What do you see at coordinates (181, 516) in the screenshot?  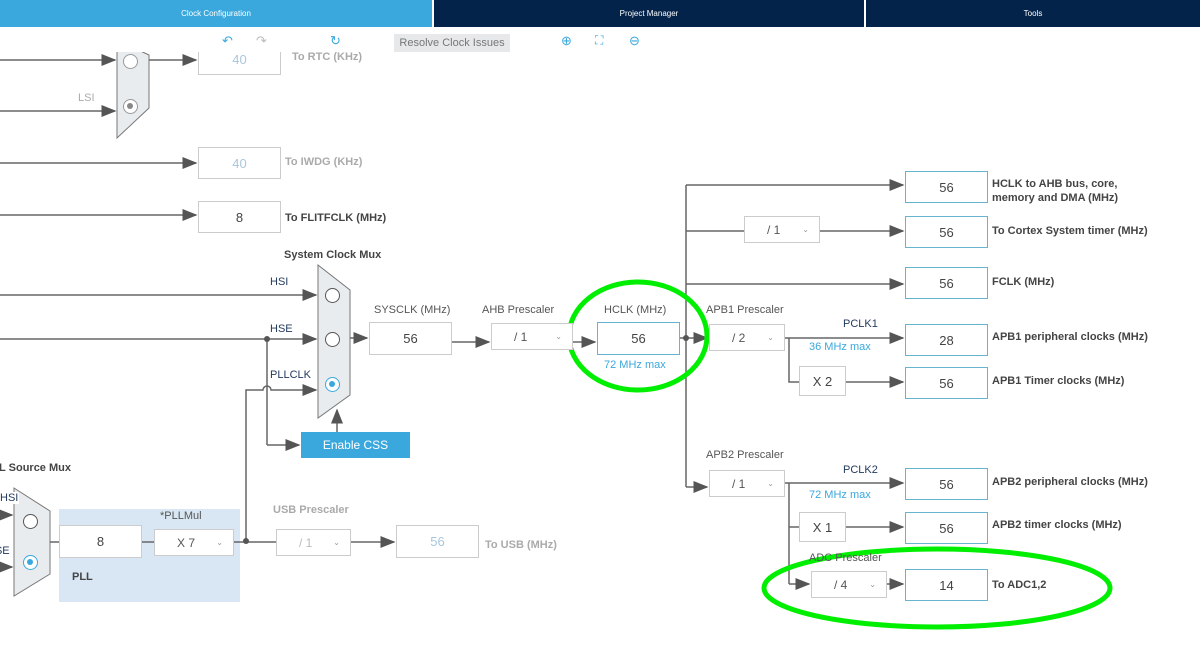 I see `pllmul-label: *PLLMul` at bounding box center [181, 516].